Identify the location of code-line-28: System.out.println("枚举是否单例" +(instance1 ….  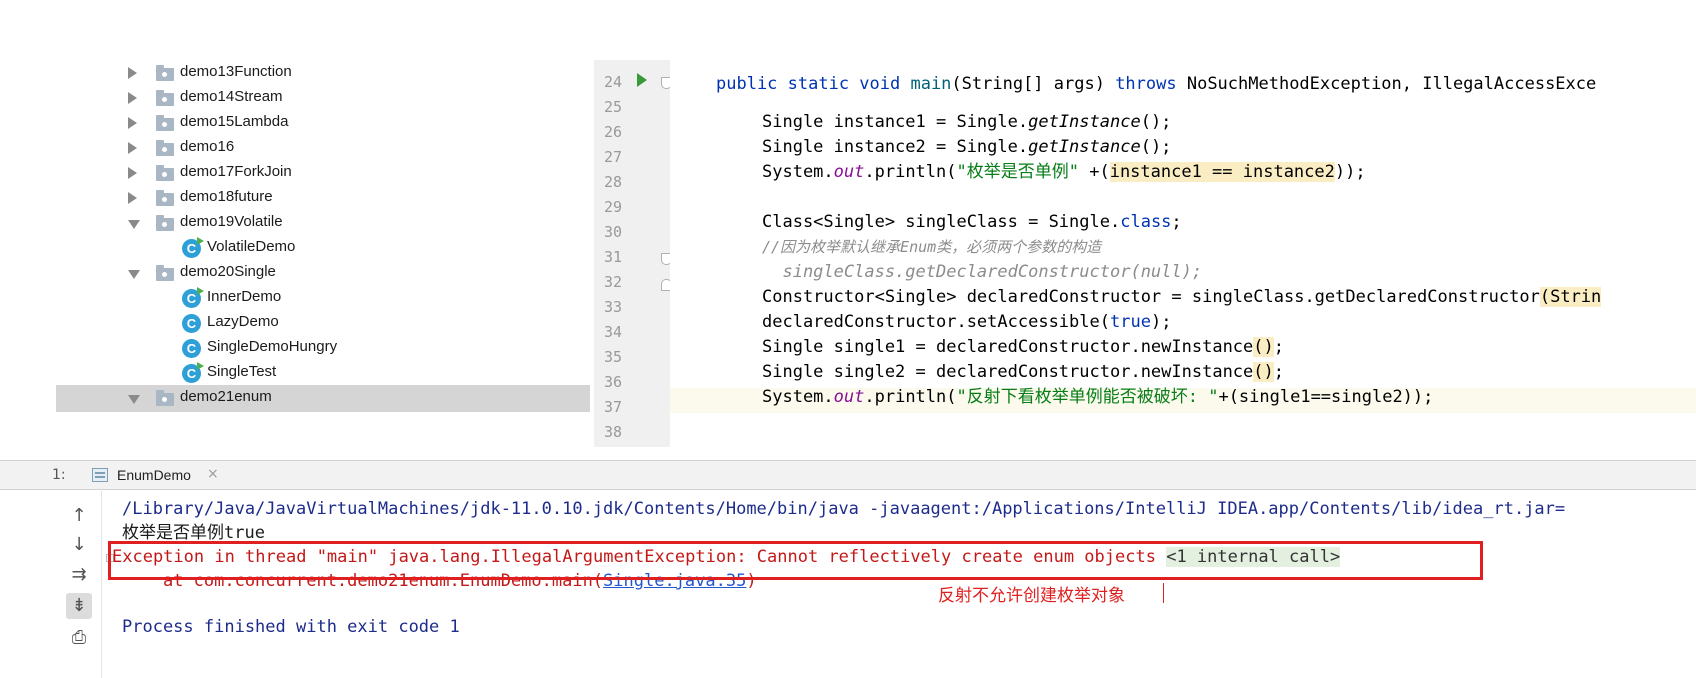
(1064, 172).